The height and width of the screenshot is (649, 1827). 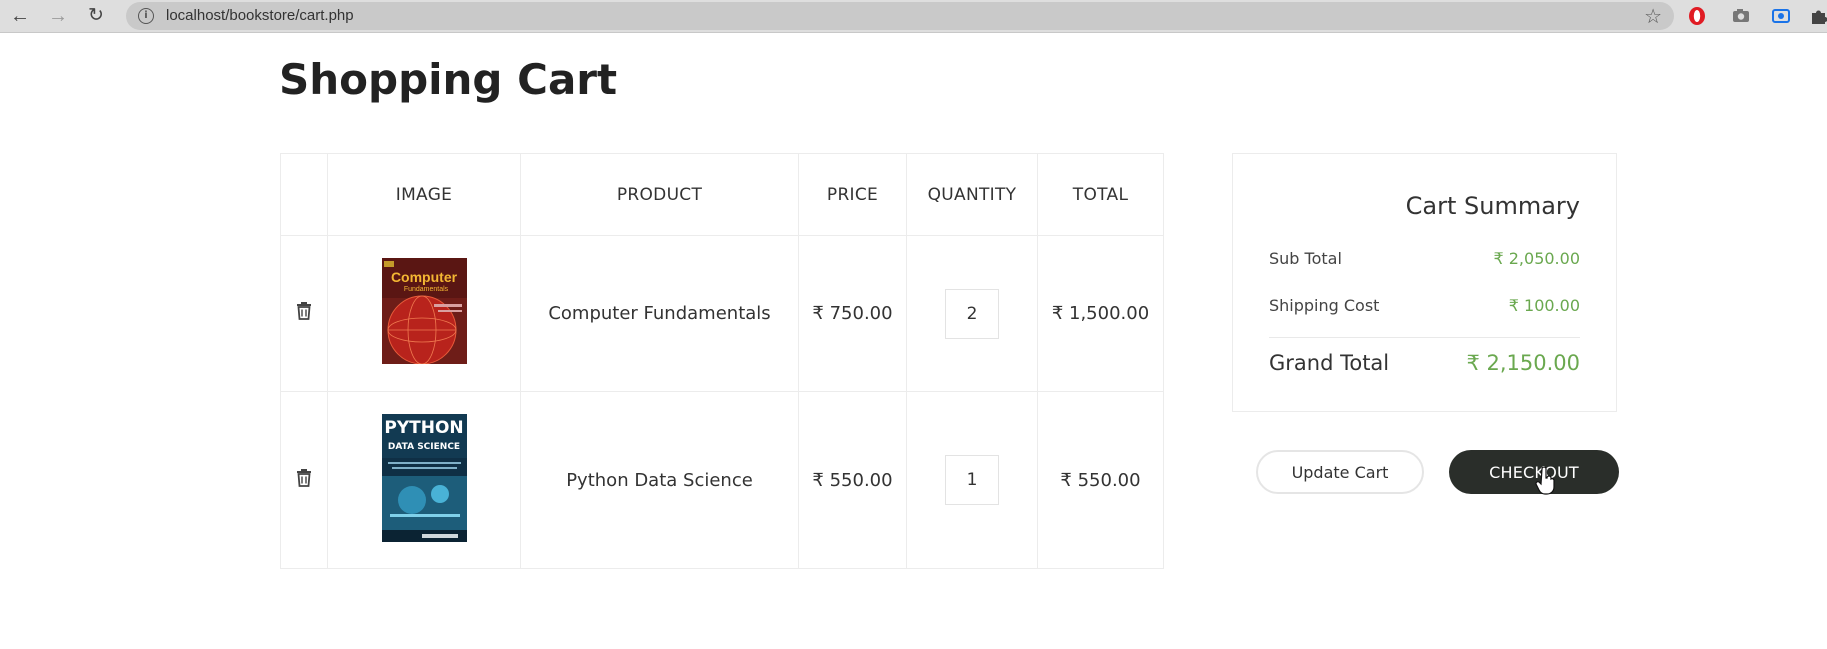 What do you see at coordinates (1305, 258) in the screenshot?
I see `sub-total-label: Sub Total` at bounding box center [1305, 258].